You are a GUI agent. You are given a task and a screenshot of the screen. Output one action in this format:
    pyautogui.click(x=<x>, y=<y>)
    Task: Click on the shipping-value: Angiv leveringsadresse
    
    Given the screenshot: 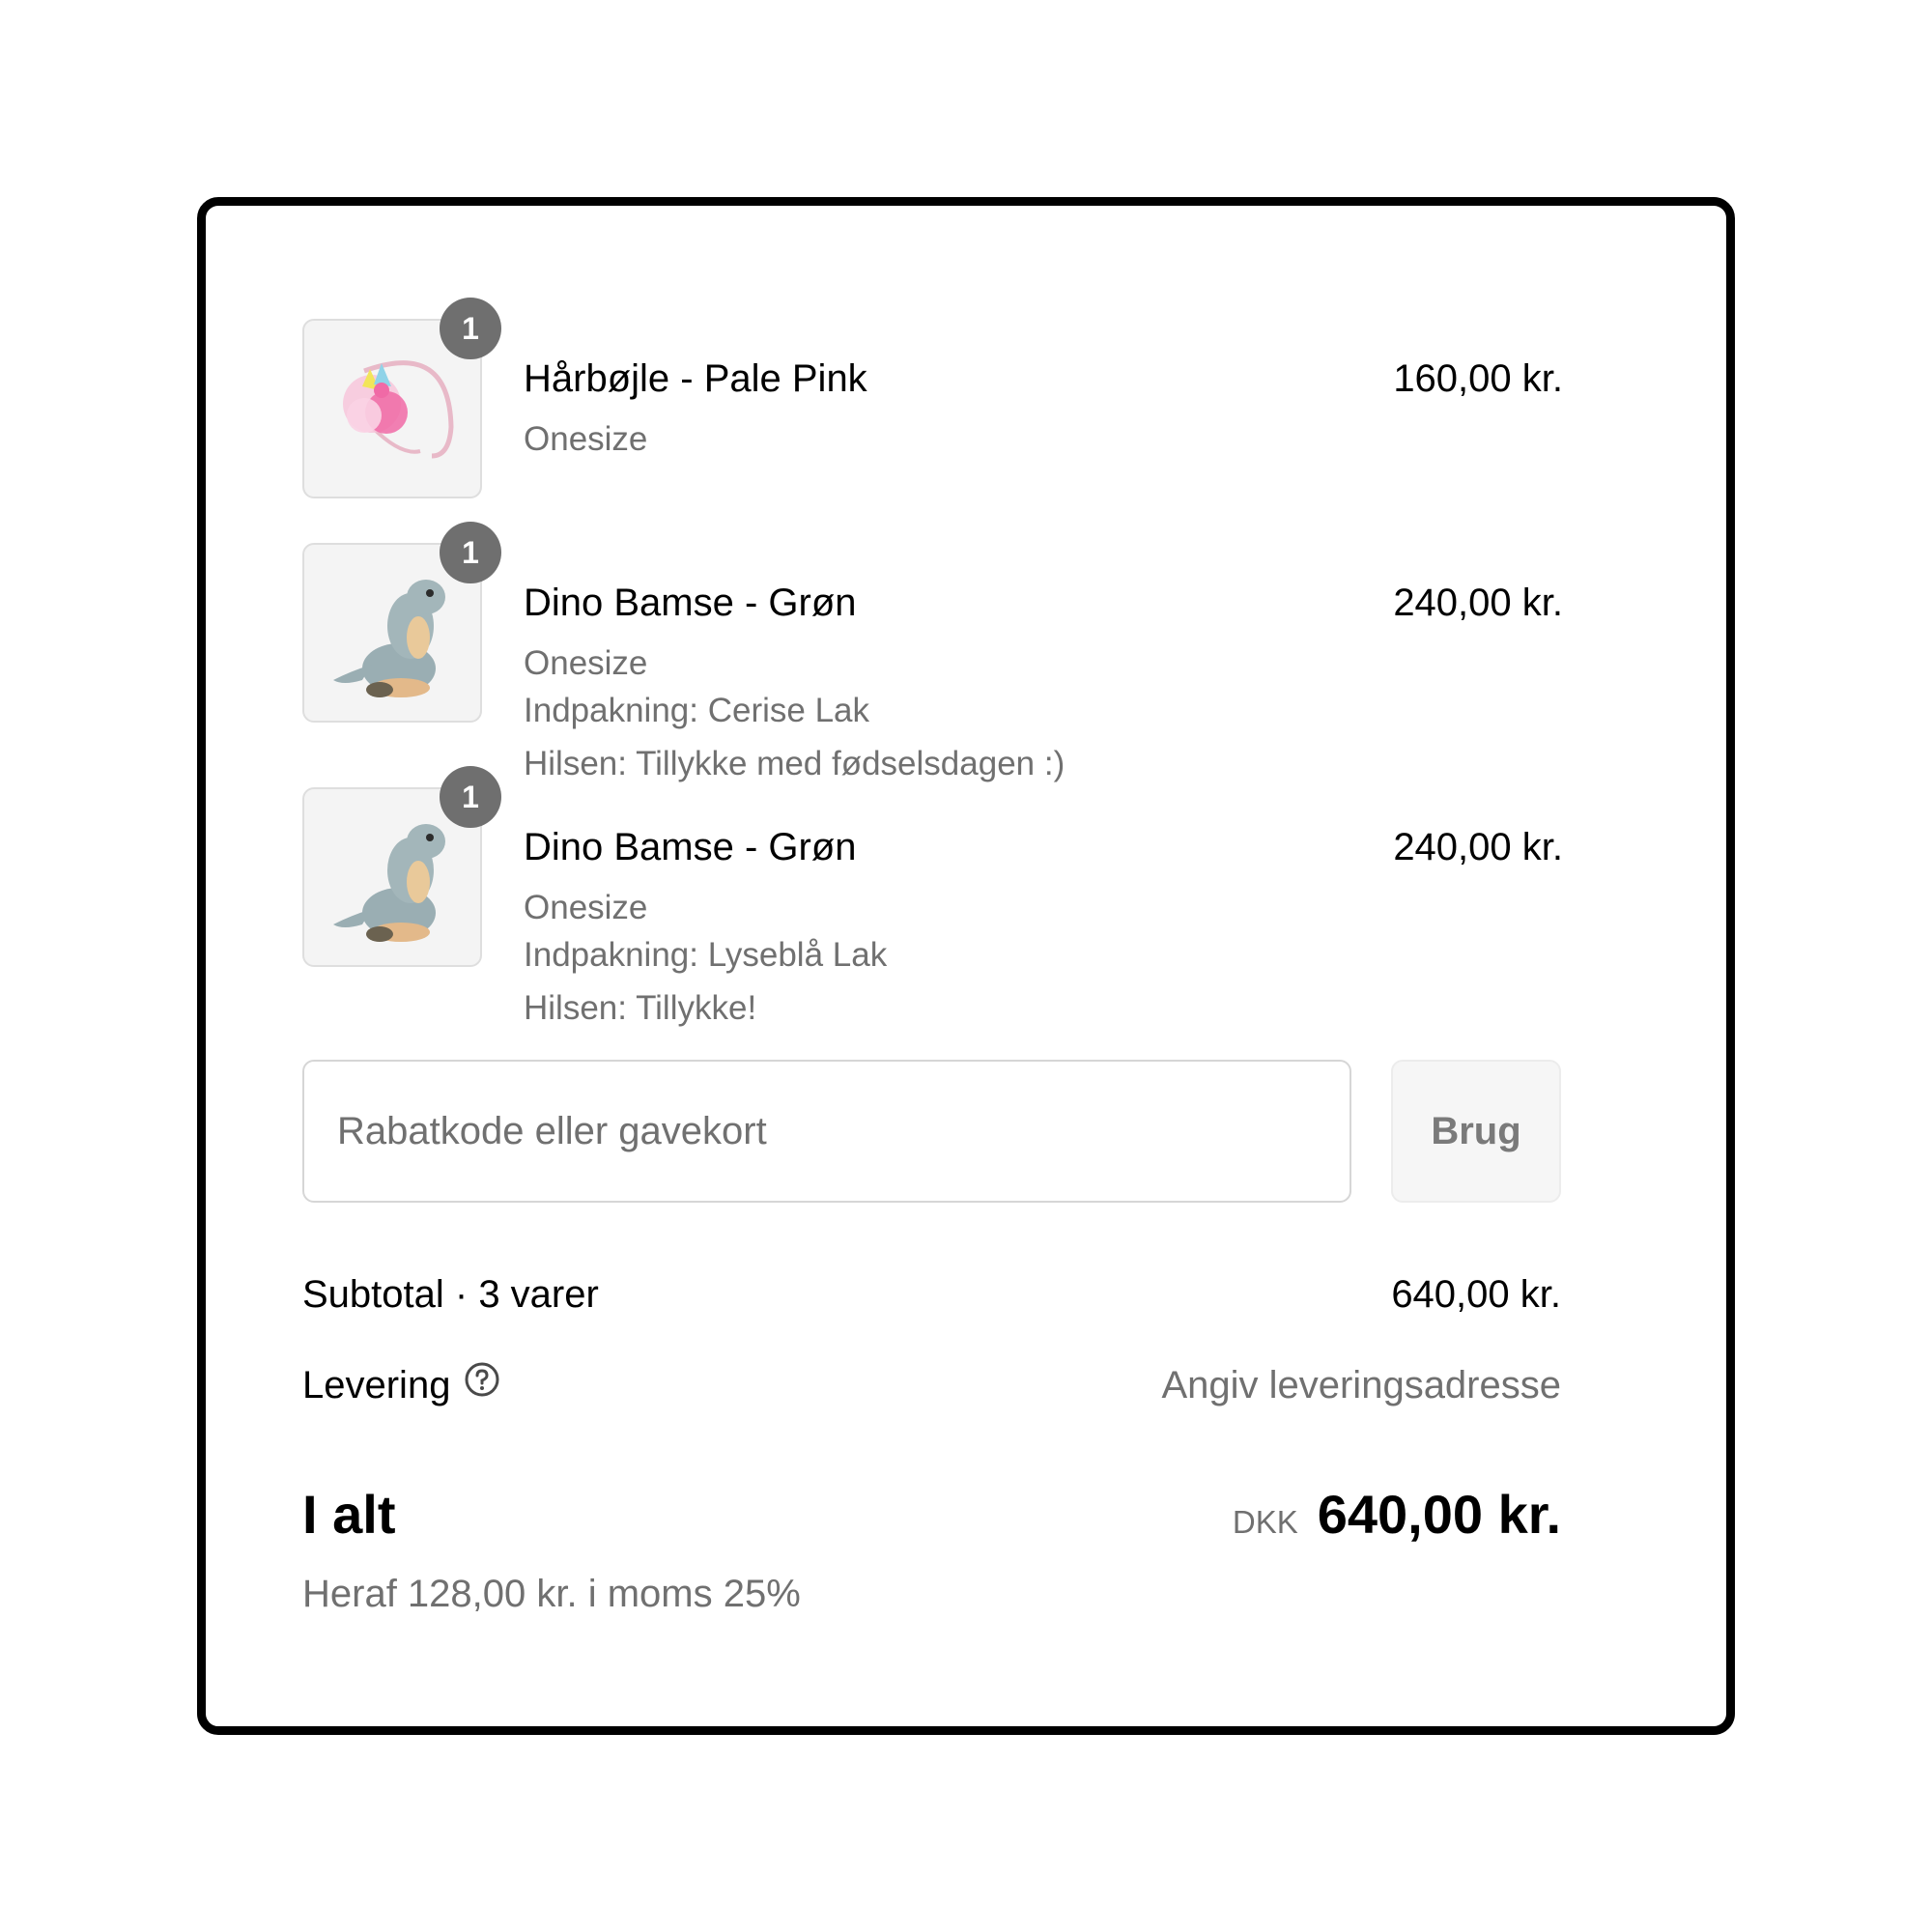 What is the action you would take?
    pyautogui.click(x=1361, y=1385)
    